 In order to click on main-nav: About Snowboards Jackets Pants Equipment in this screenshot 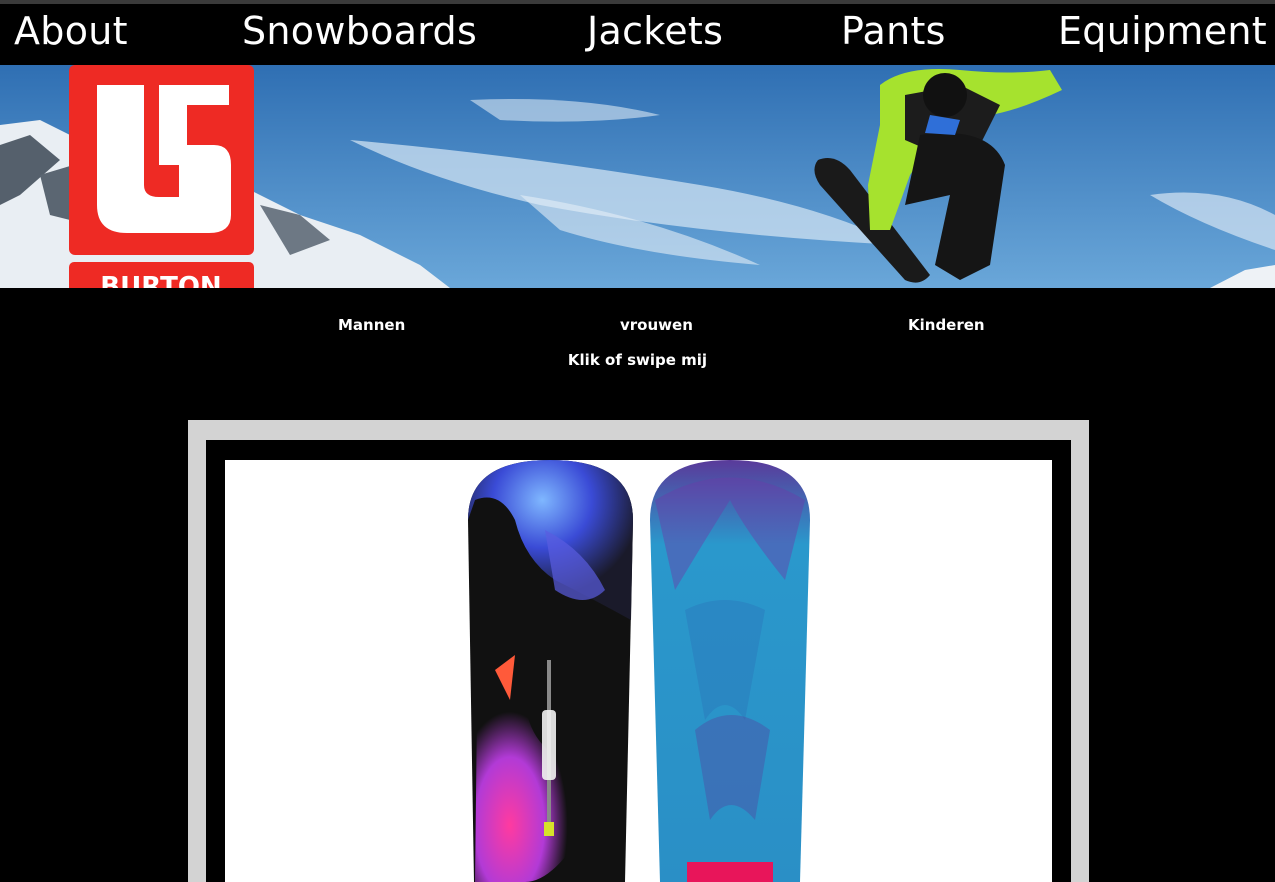, I will do `click(637, 34)`.